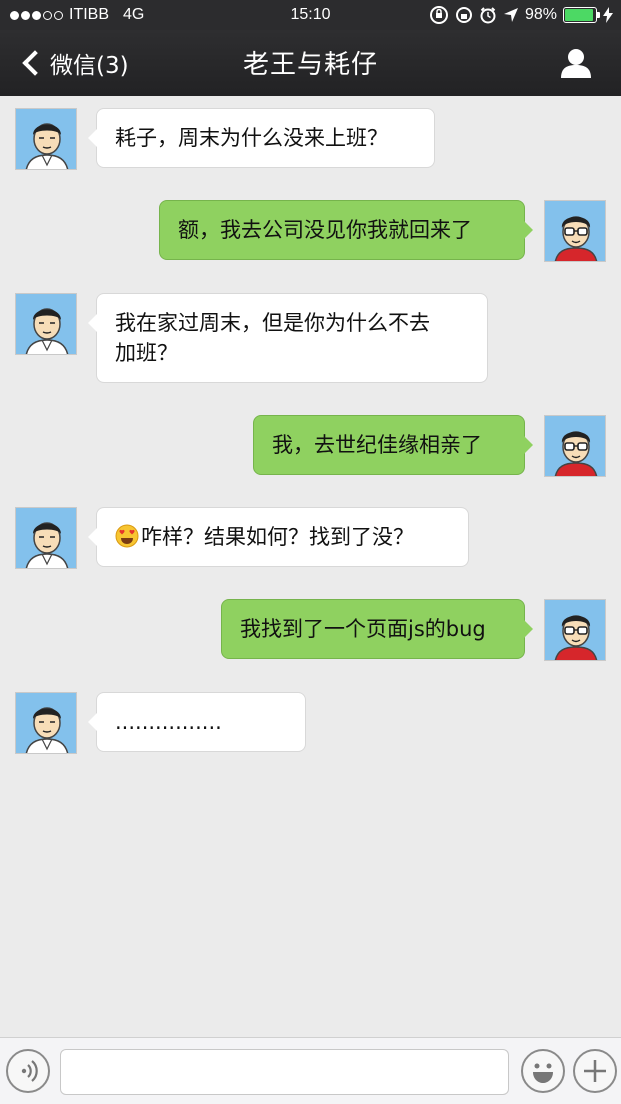 The image size is (621, 1104). What do you see at coordinates (510, 15) in the screenshot?
I see `location-arrow-icon` at bounding box center [510, 15].